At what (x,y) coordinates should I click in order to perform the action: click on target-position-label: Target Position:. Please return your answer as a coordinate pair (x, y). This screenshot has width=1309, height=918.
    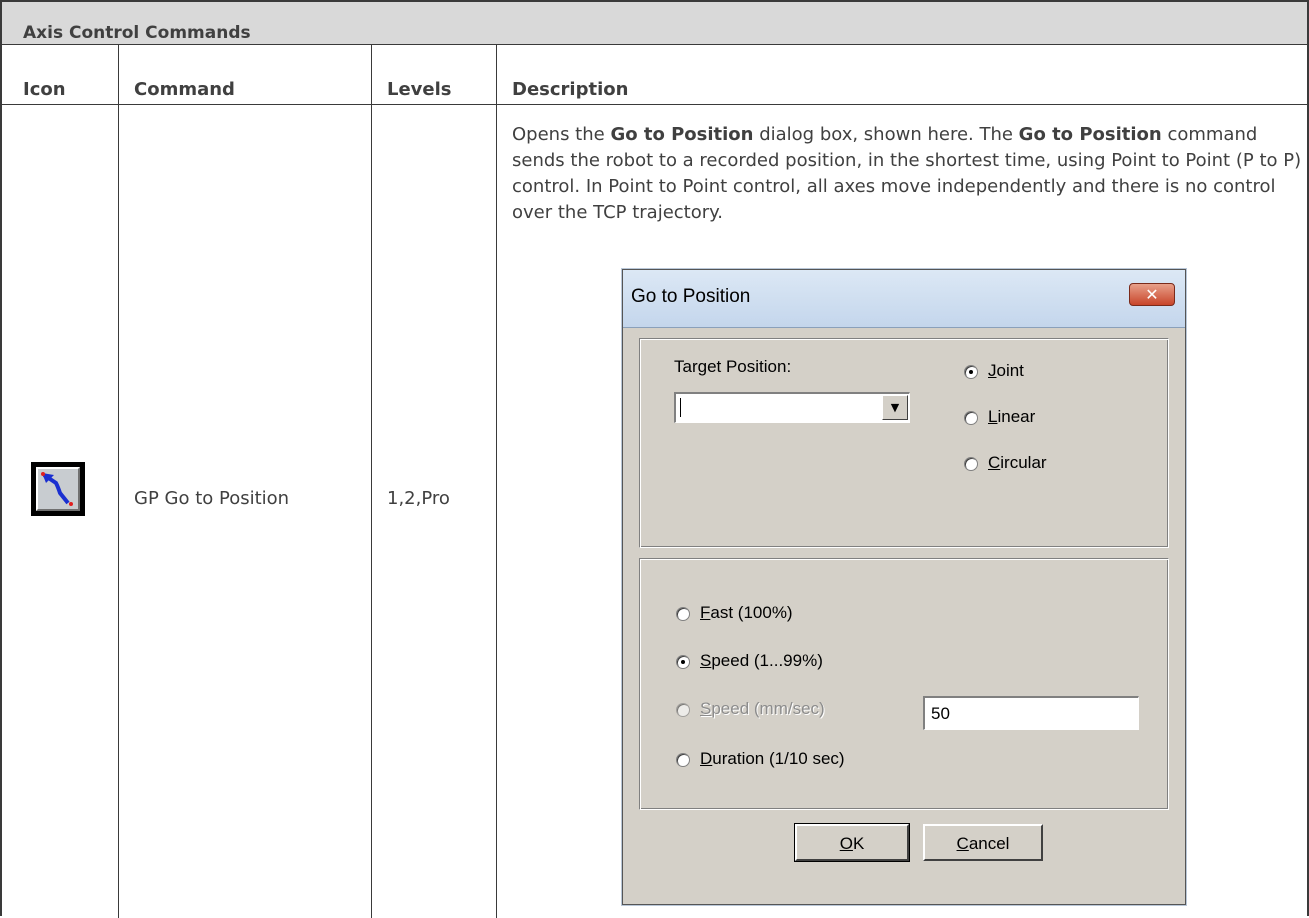
    Looking at the image, I should click on (733, 366).